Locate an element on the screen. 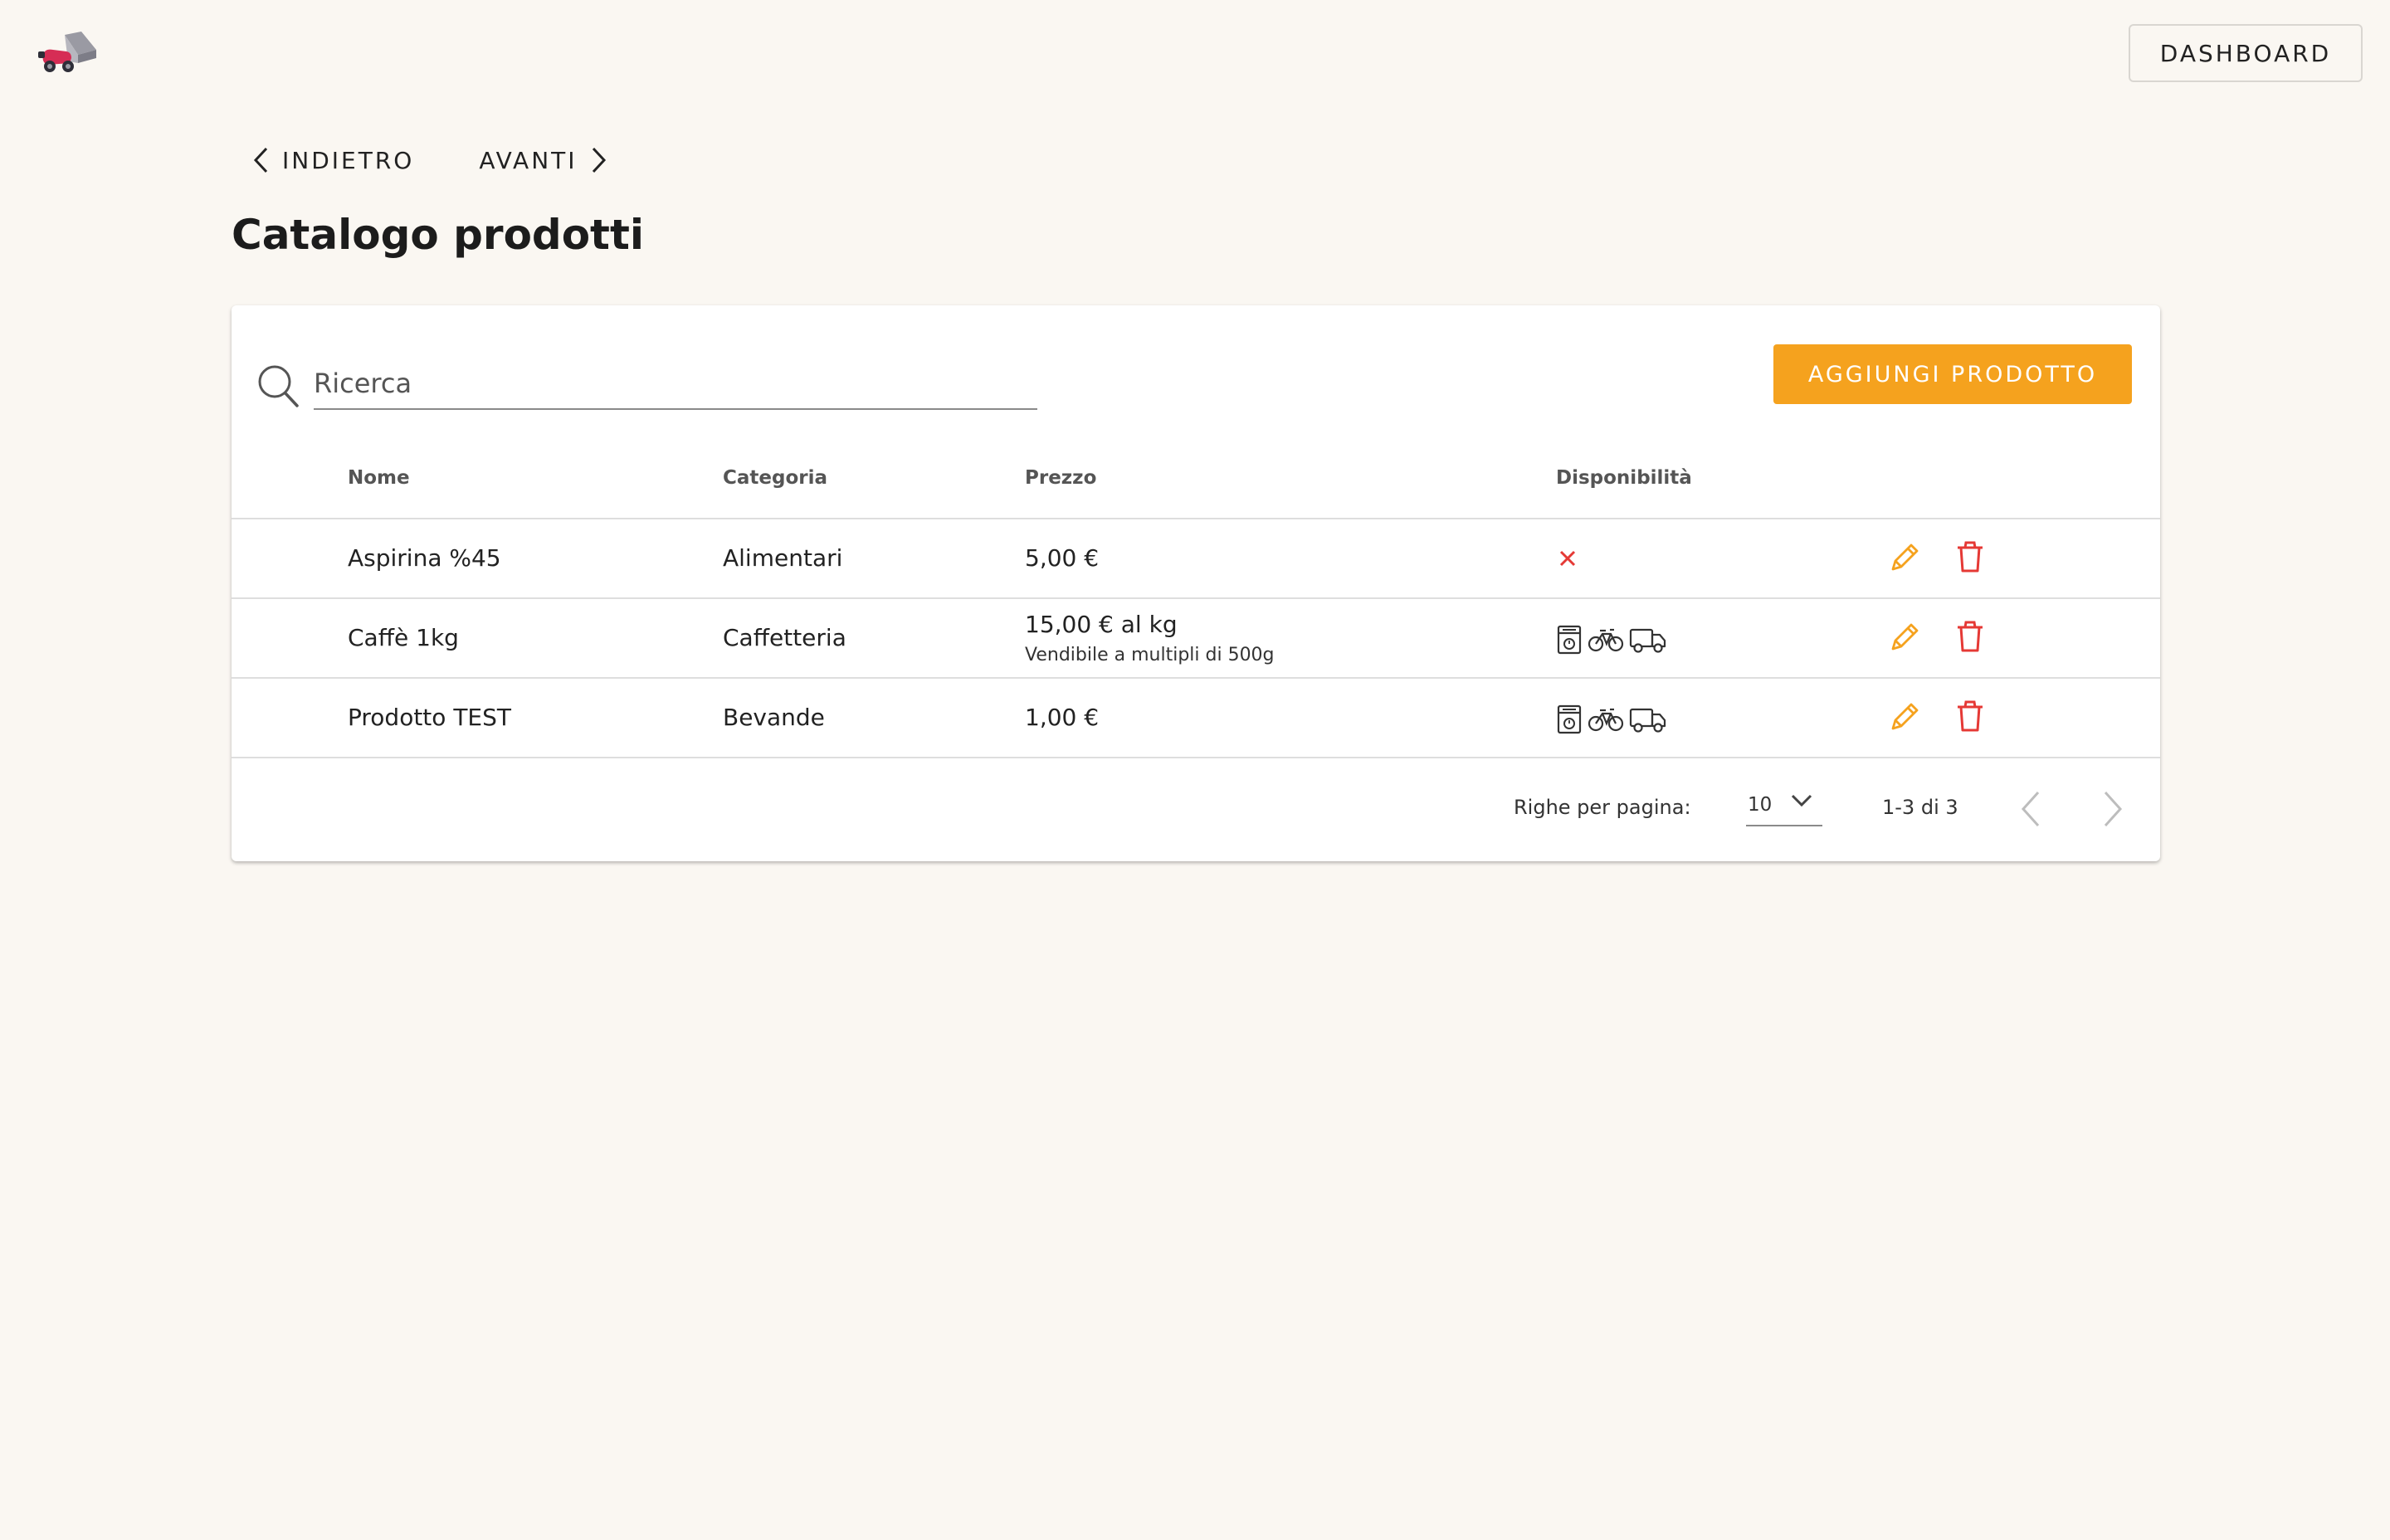  history-navigation: INDIETRO AVANTI is located at coordinates (429, 160).